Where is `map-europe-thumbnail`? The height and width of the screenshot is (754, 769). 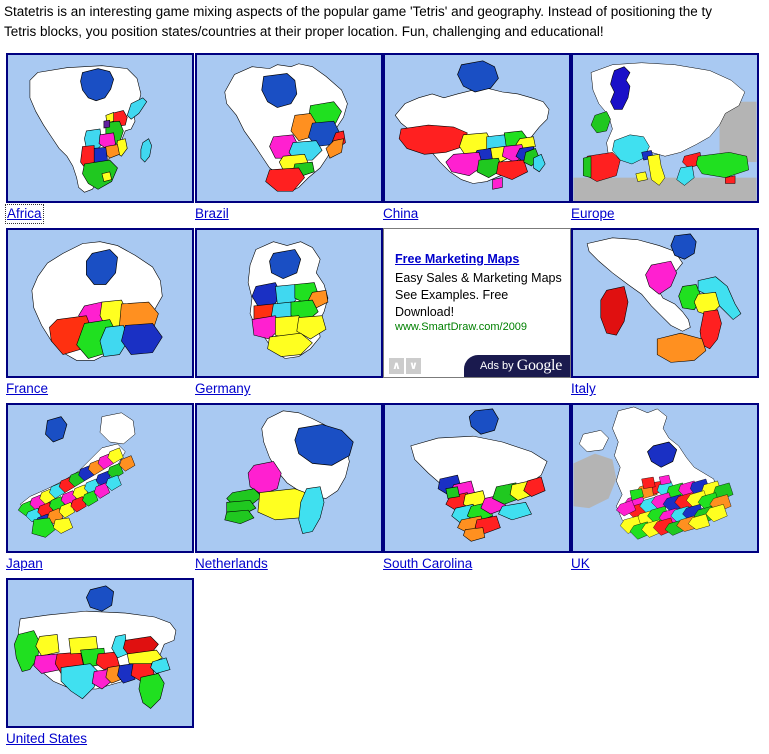
map-europe-thumbnail is located at coordinates (665, 128).